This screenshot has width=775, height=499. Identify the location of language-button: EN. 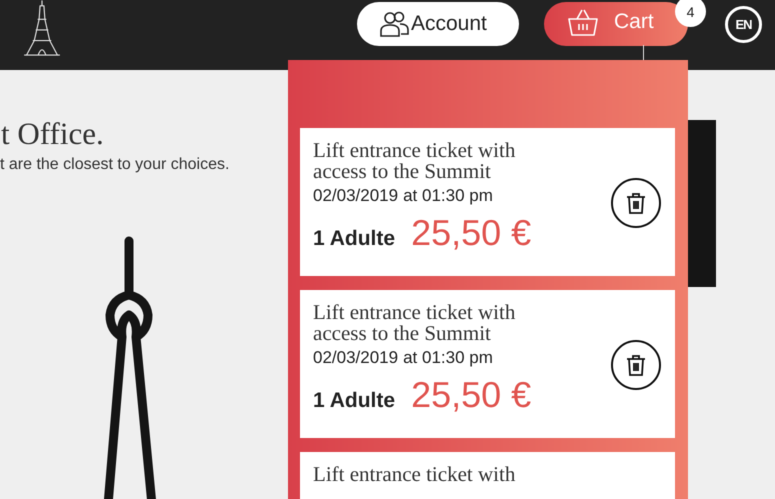
(743, 24).